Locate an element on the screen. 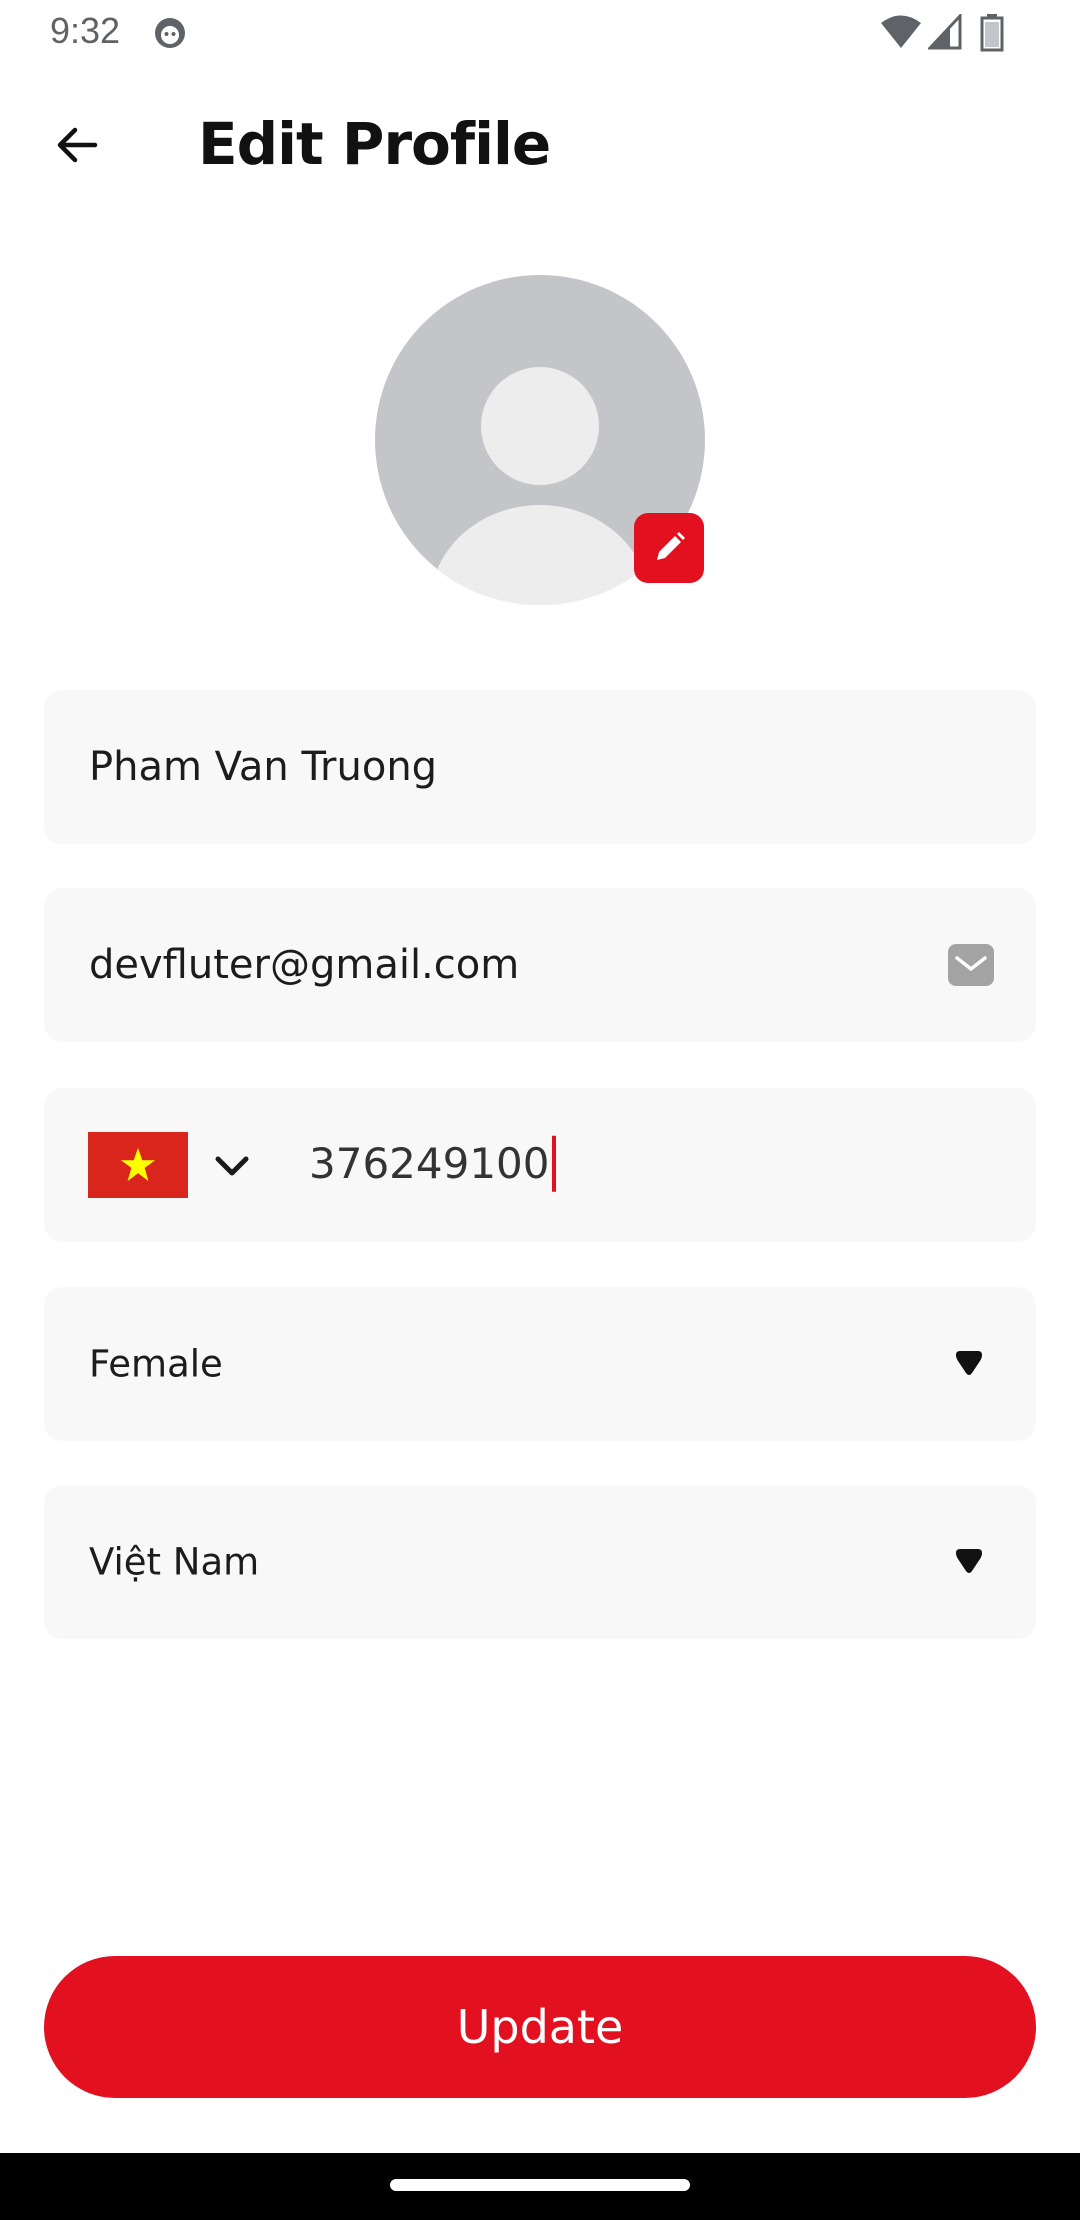 This screenshot has width=1080, height=2220. name-field: Pham Van Truong is located at coordinates (540, 767).